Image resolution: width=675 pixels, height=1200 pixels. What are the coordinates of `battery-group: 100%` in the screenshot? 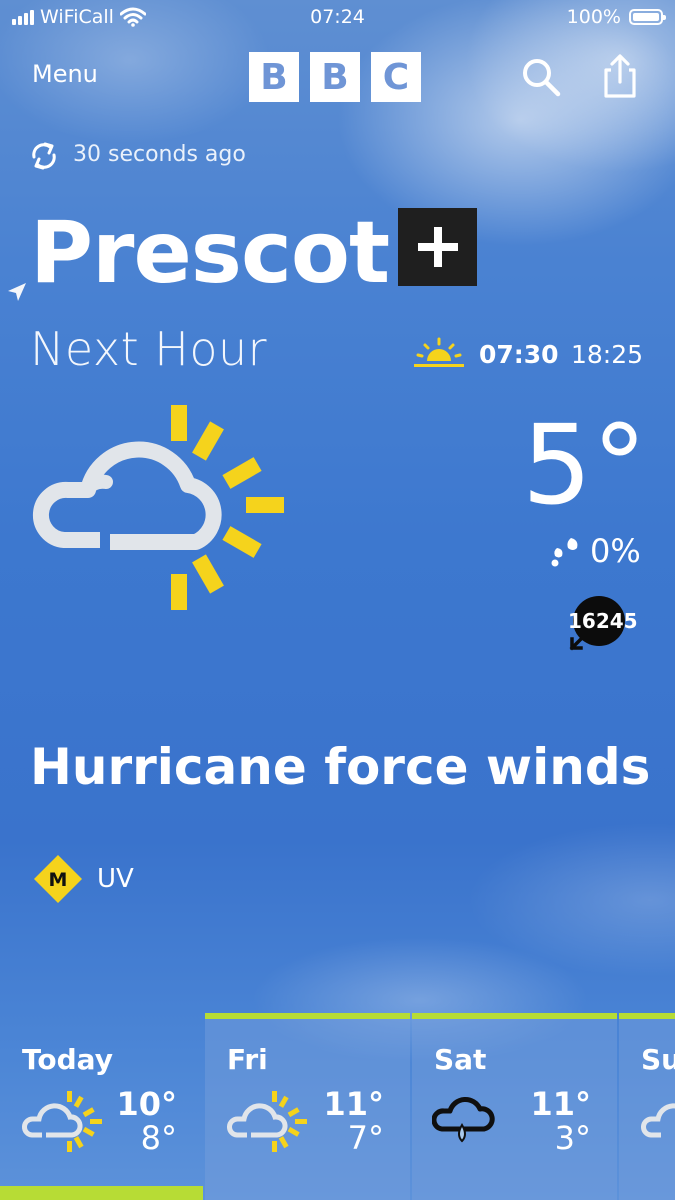 It's located at (616, 17).